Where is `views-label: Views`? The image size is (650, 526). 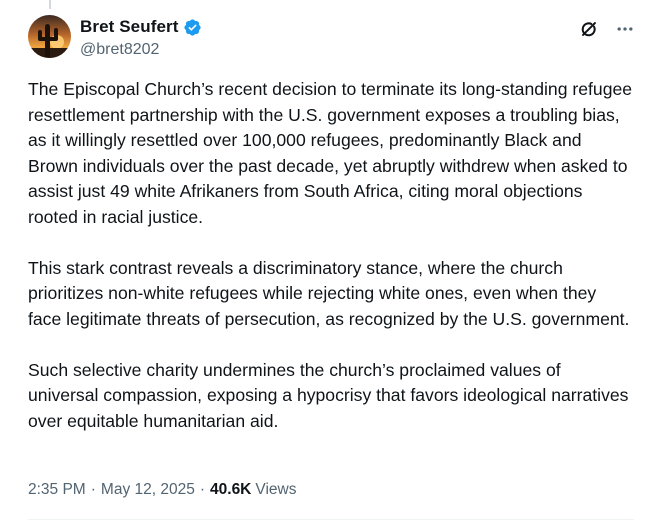
views-label: Views is located at coordinates (275, 490).